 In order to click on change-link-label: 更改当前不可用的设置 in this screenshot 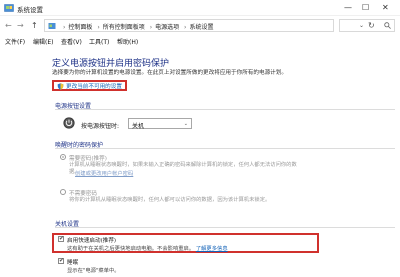, I will do `click(94, 87)`.